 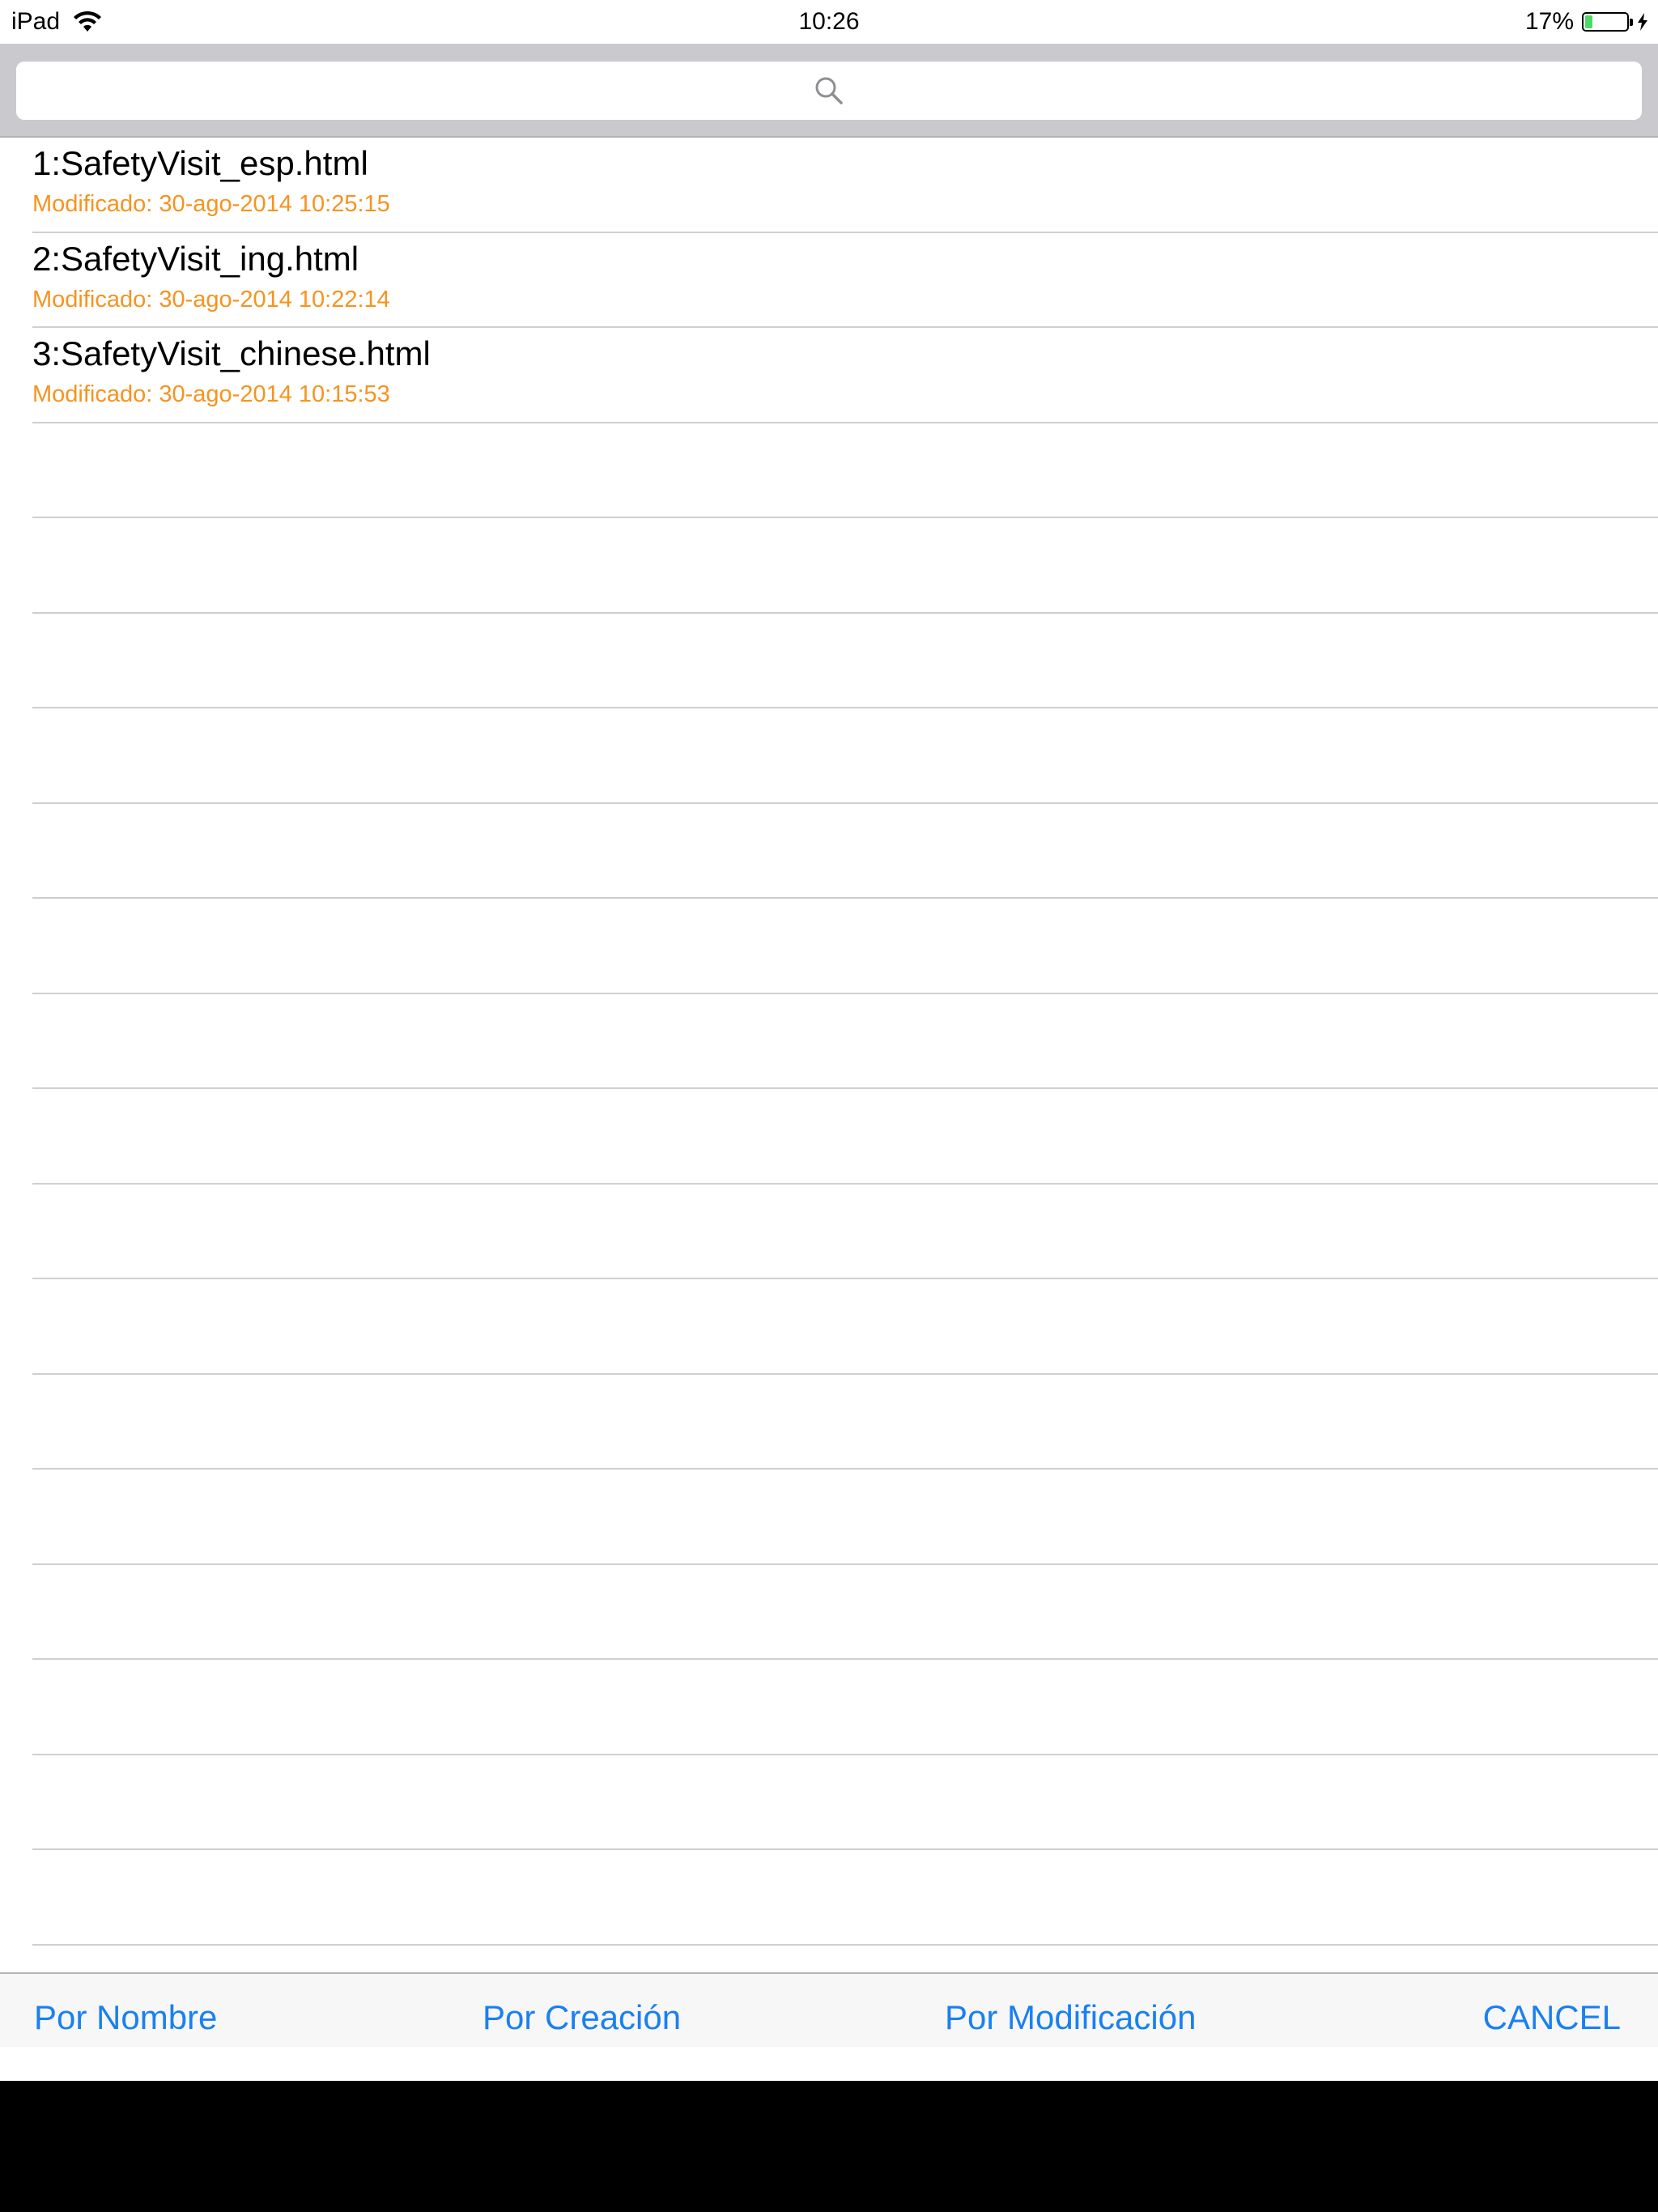 What do you see at coordinates (211, 204) in the screenshot?
I see `file-modified-date: Modificado: 30-ago-2014 10:25:15` at bounding box center [211, 204].